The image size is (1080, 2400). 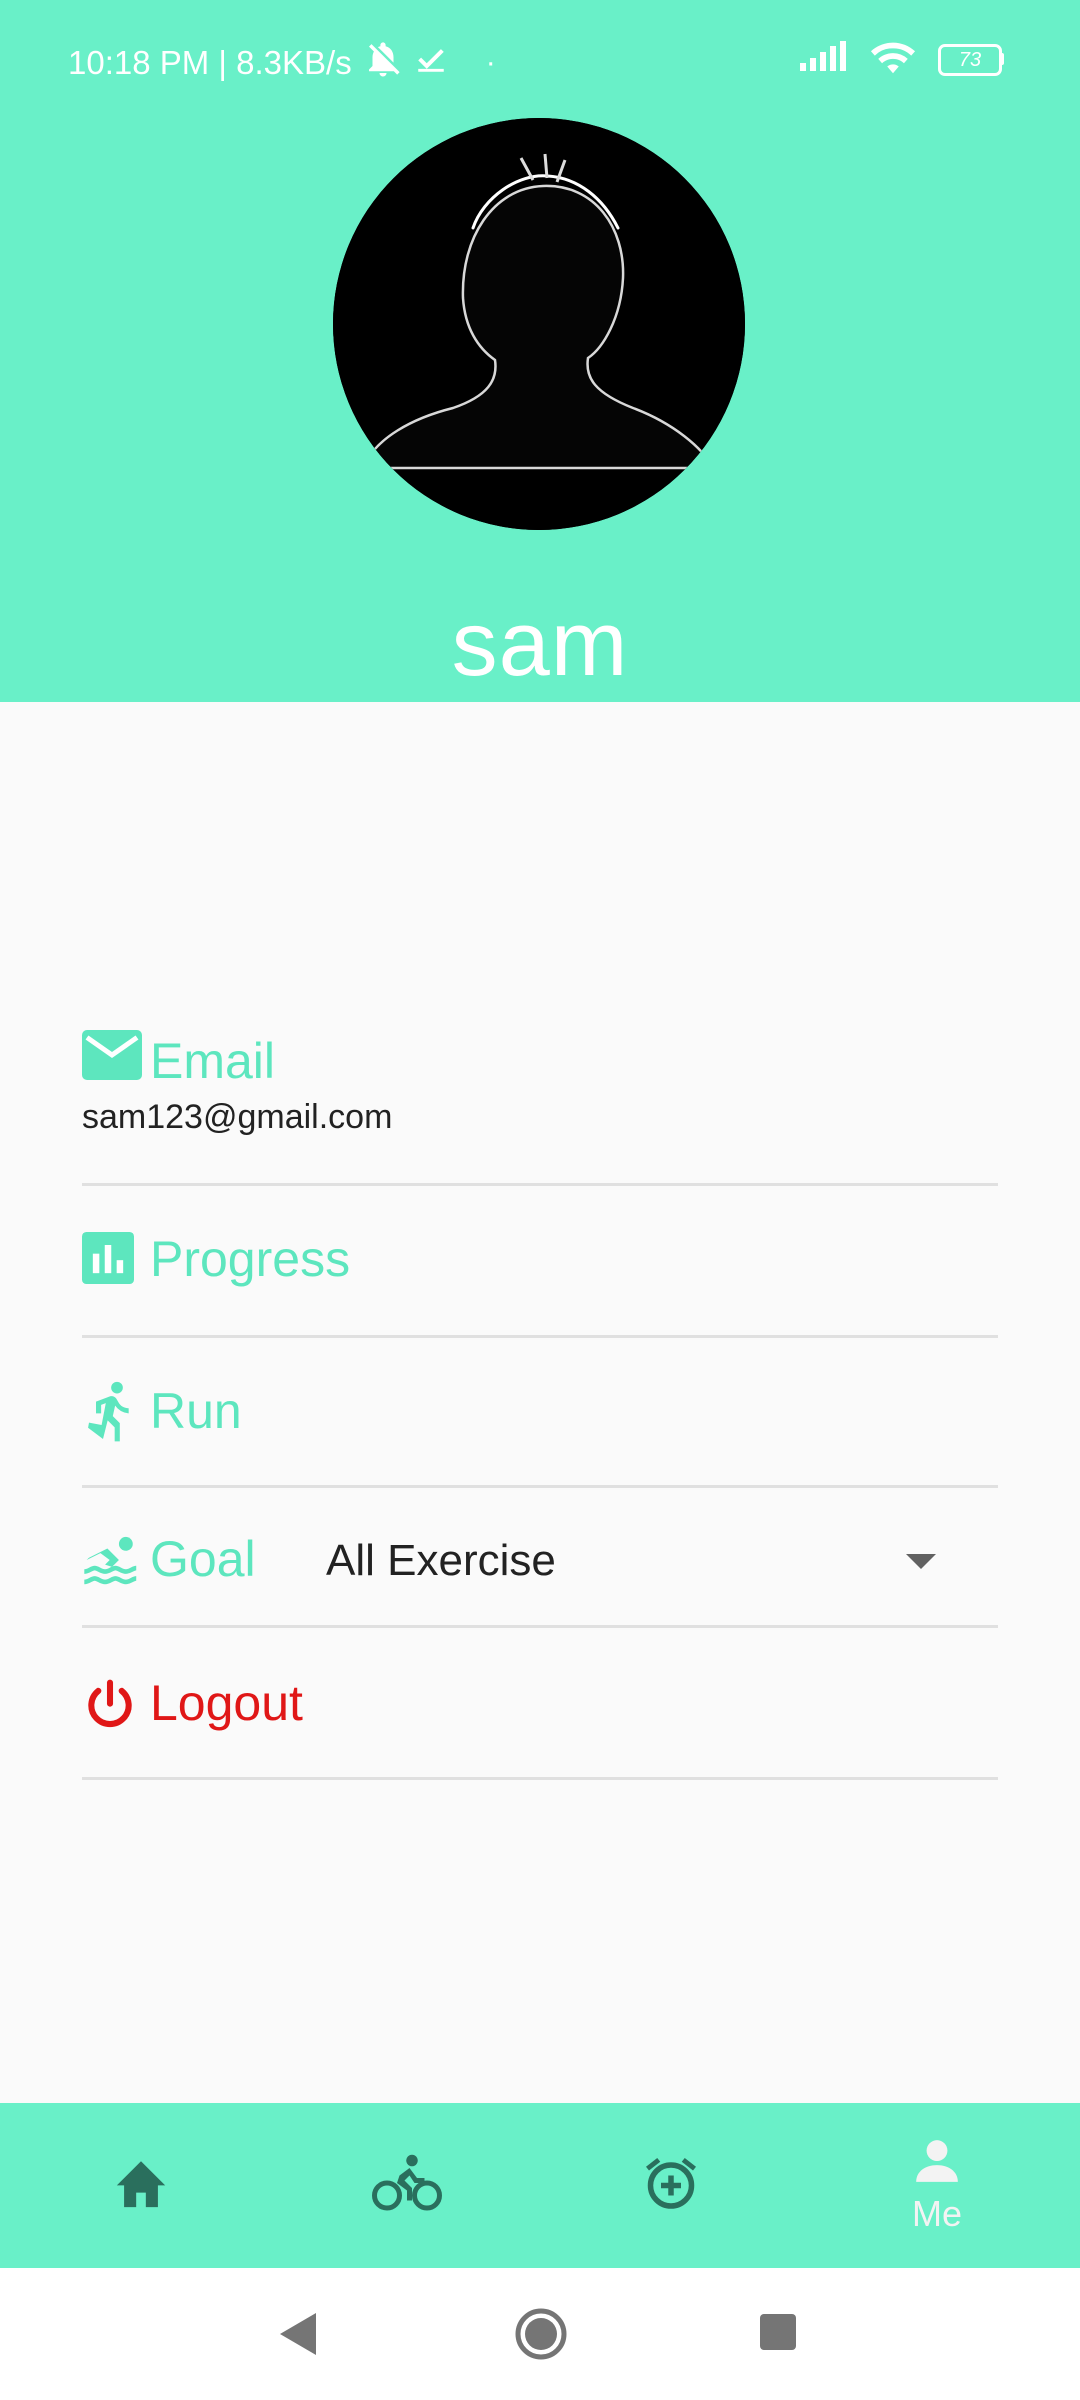 I want to click on email-label: Email, so click(x=213, y=1061).